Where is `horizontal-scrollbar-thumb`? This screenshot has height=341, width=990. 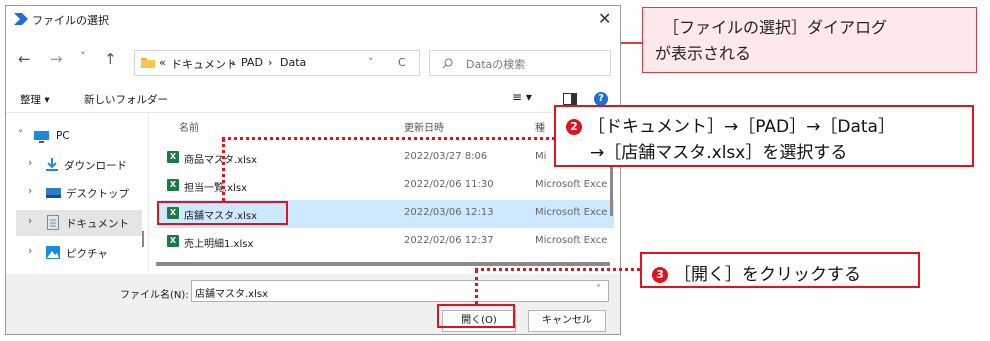
horizontal-scrollbar-thumb is located at coordinates (383, 264).